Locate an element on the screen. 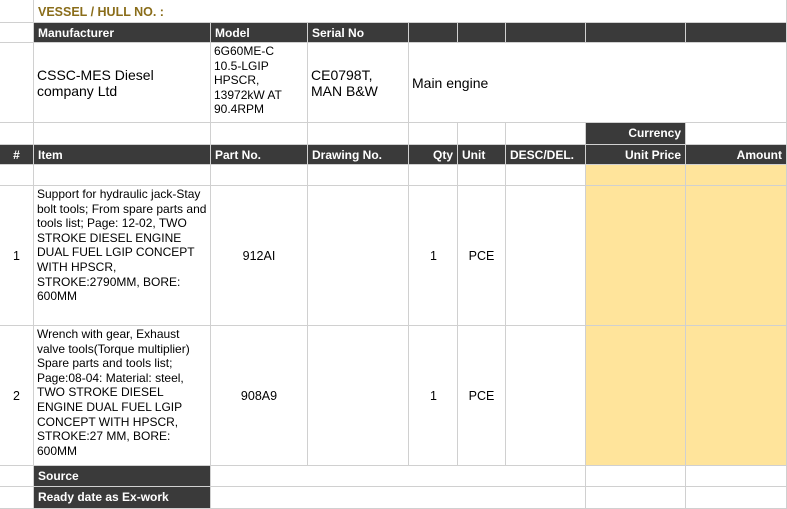 The image size is (787, 509). row2-number: 2 is located at coordinates (17, 396).